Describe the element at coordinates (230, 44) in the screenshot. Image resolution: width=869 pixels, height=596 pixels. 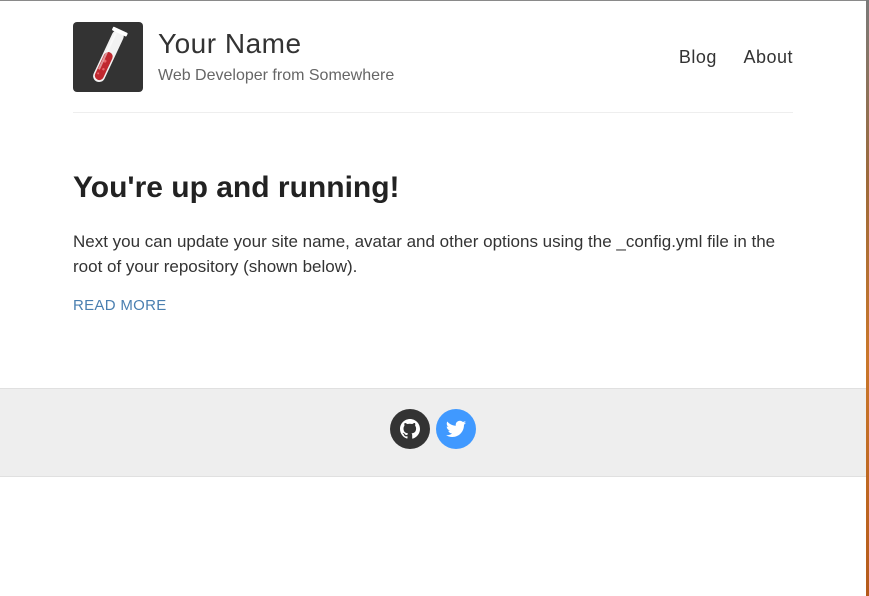
I see `site-title: Your Name` at that location.